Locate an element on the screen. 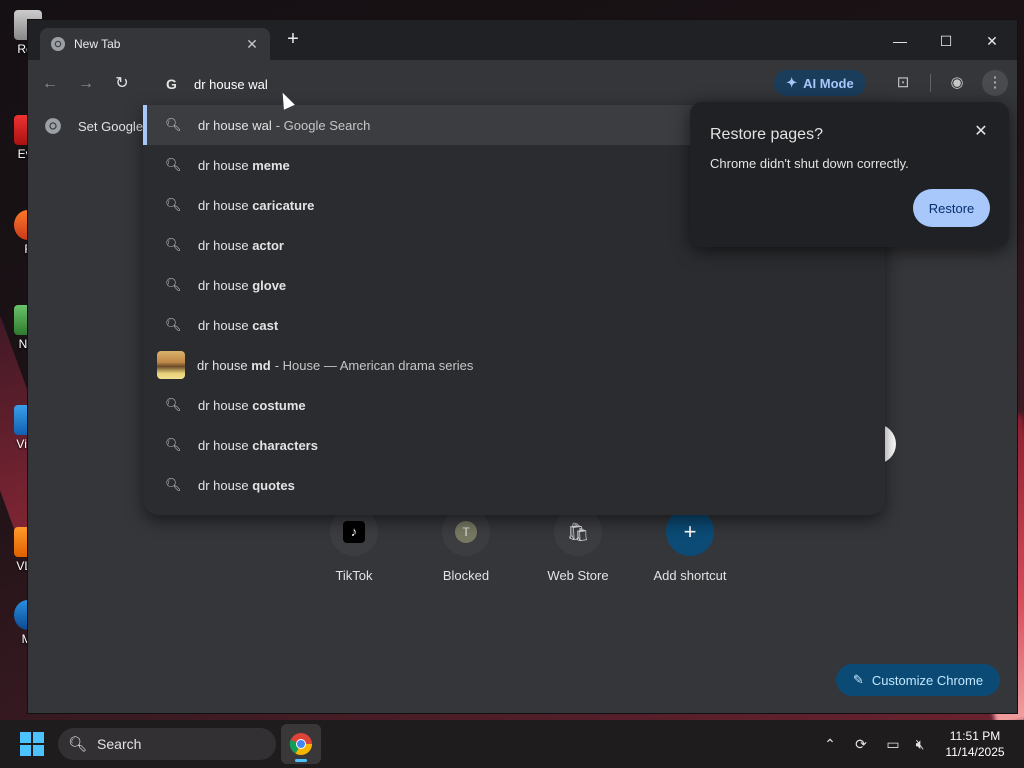  taskbar-search-label: Search is located at coordinates (119, 744).